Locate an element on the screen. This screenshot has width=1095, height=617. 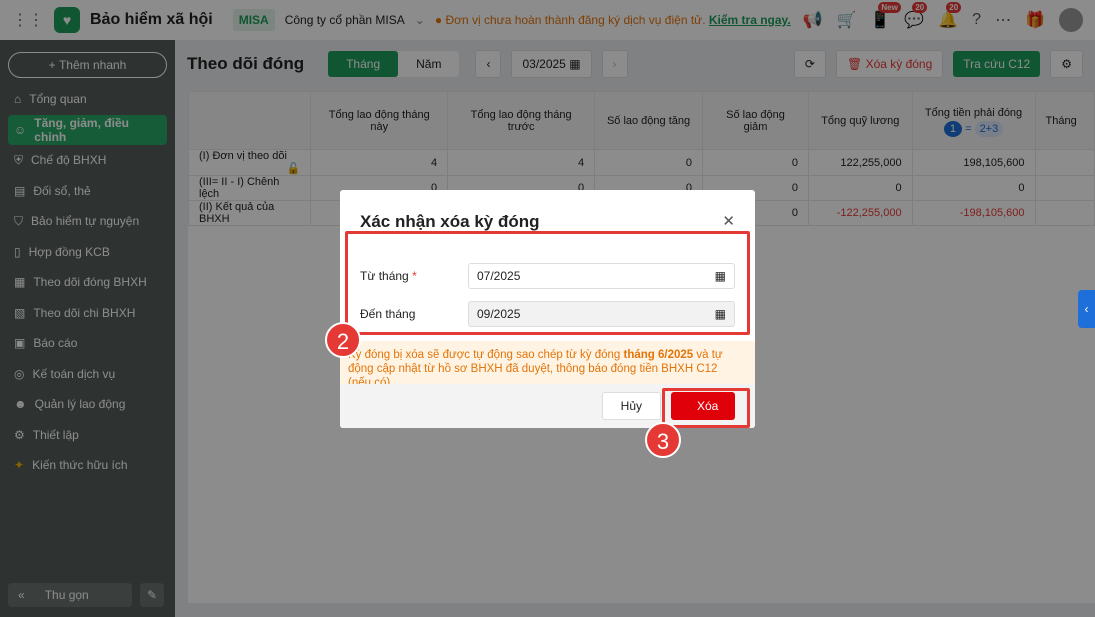
side-panel-toggle: ‹ is located at coordinates (1086, 309).